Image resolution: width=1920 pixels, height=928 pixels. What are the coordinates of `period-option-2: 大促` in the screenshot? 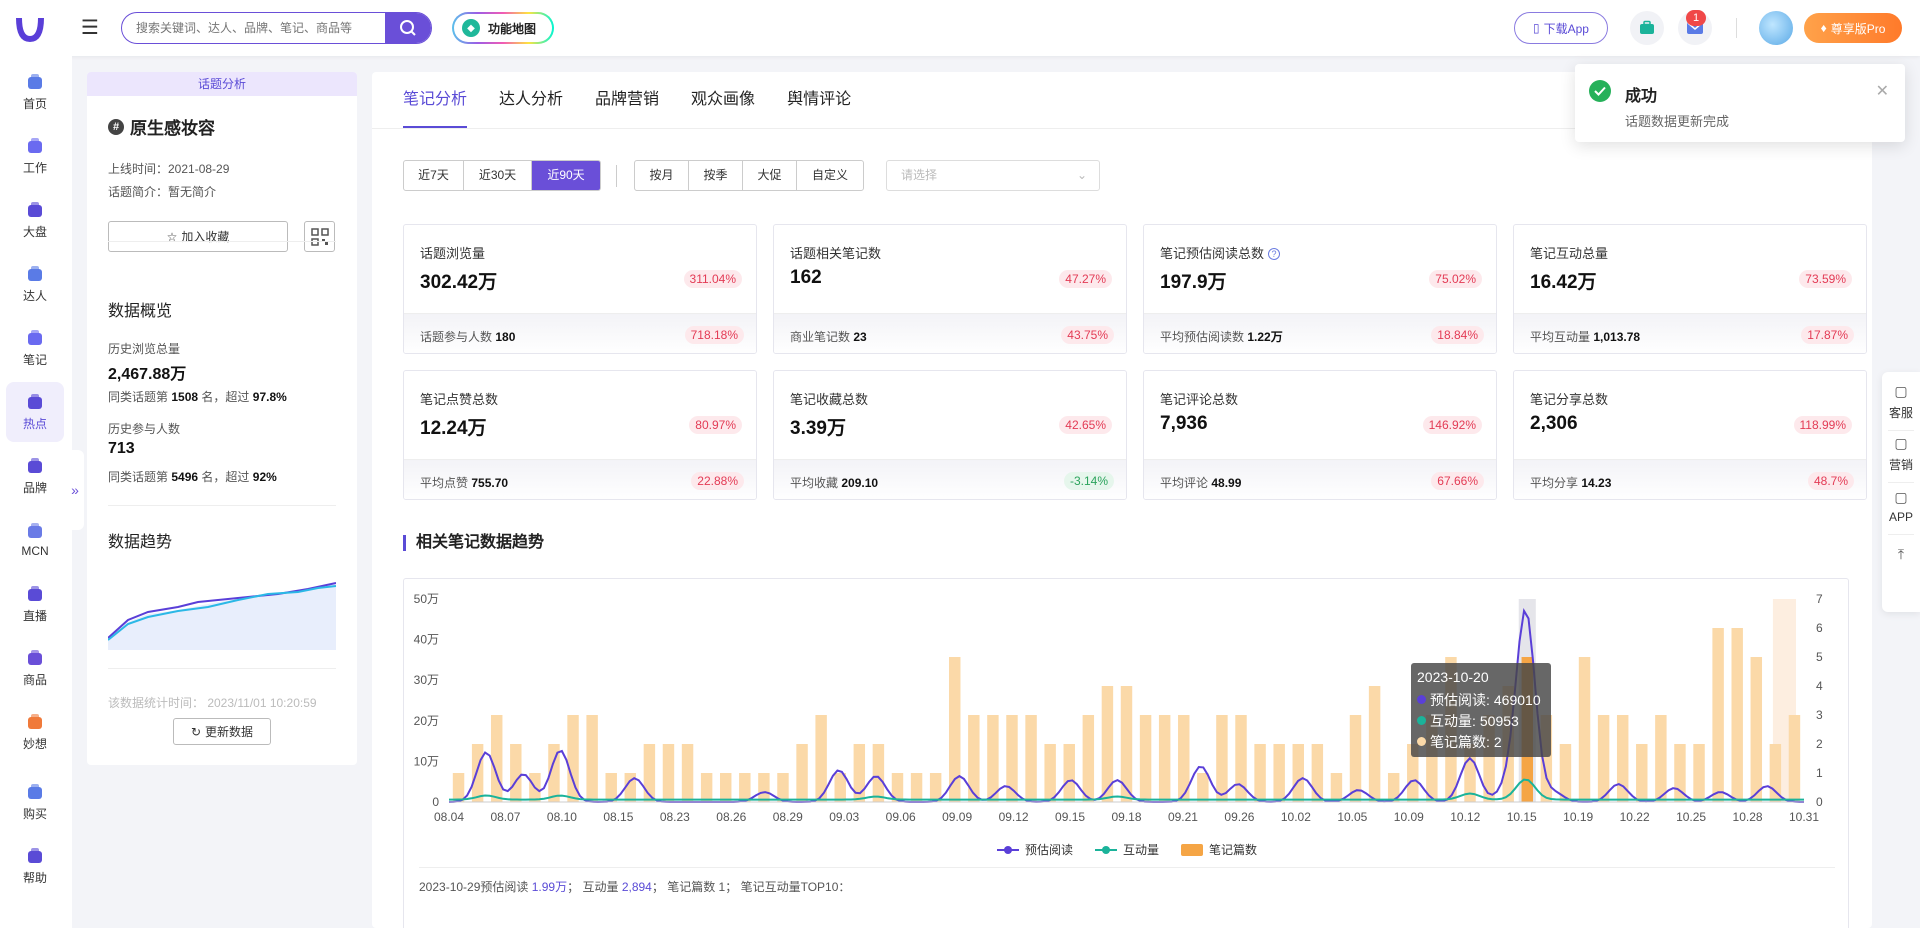 It's located at (770, 175).